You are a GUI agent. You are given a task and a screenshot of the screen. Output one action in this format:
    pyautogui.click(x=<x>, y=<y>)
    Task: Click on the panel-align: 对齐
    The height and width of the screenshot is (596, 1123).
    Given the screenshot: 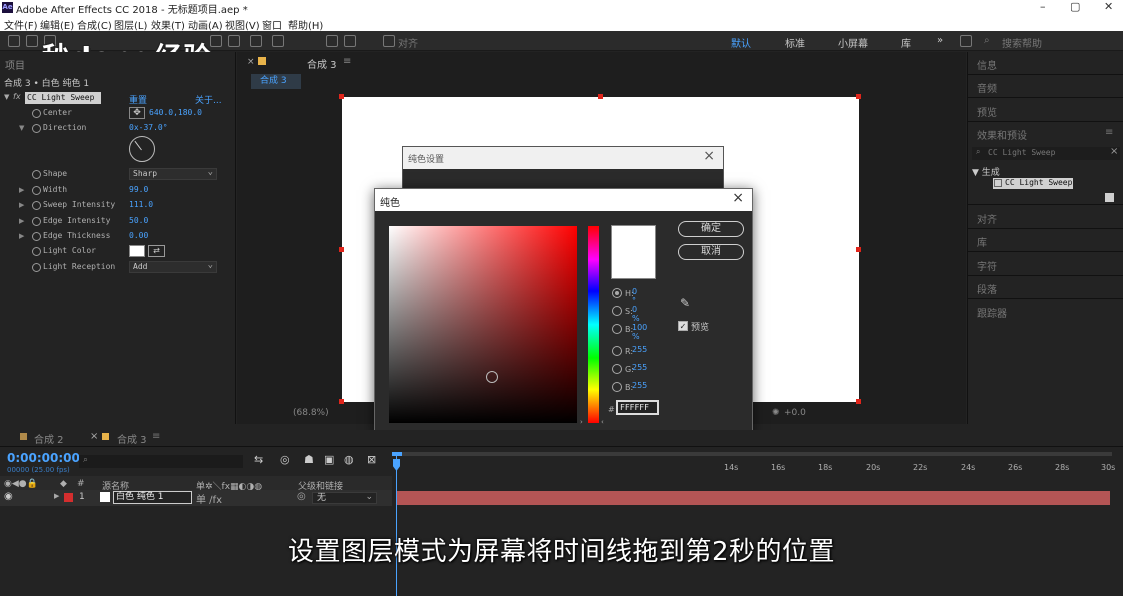 What is the action you would take?
    pyautogui.click(x=987, y=218)
    